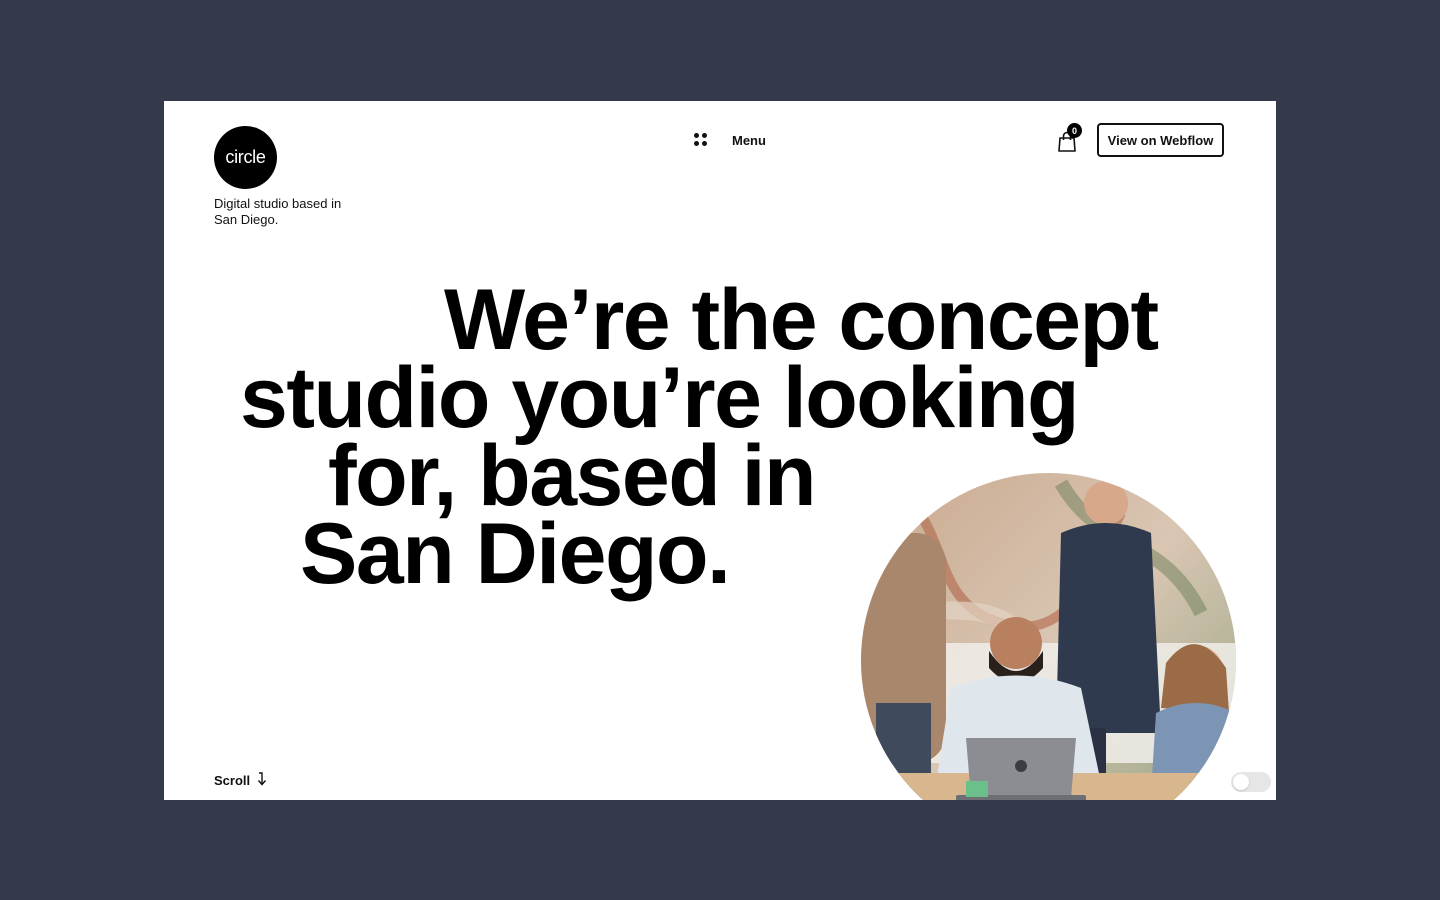  I want to click on scroll-link: Scroll, so click(241, 780).